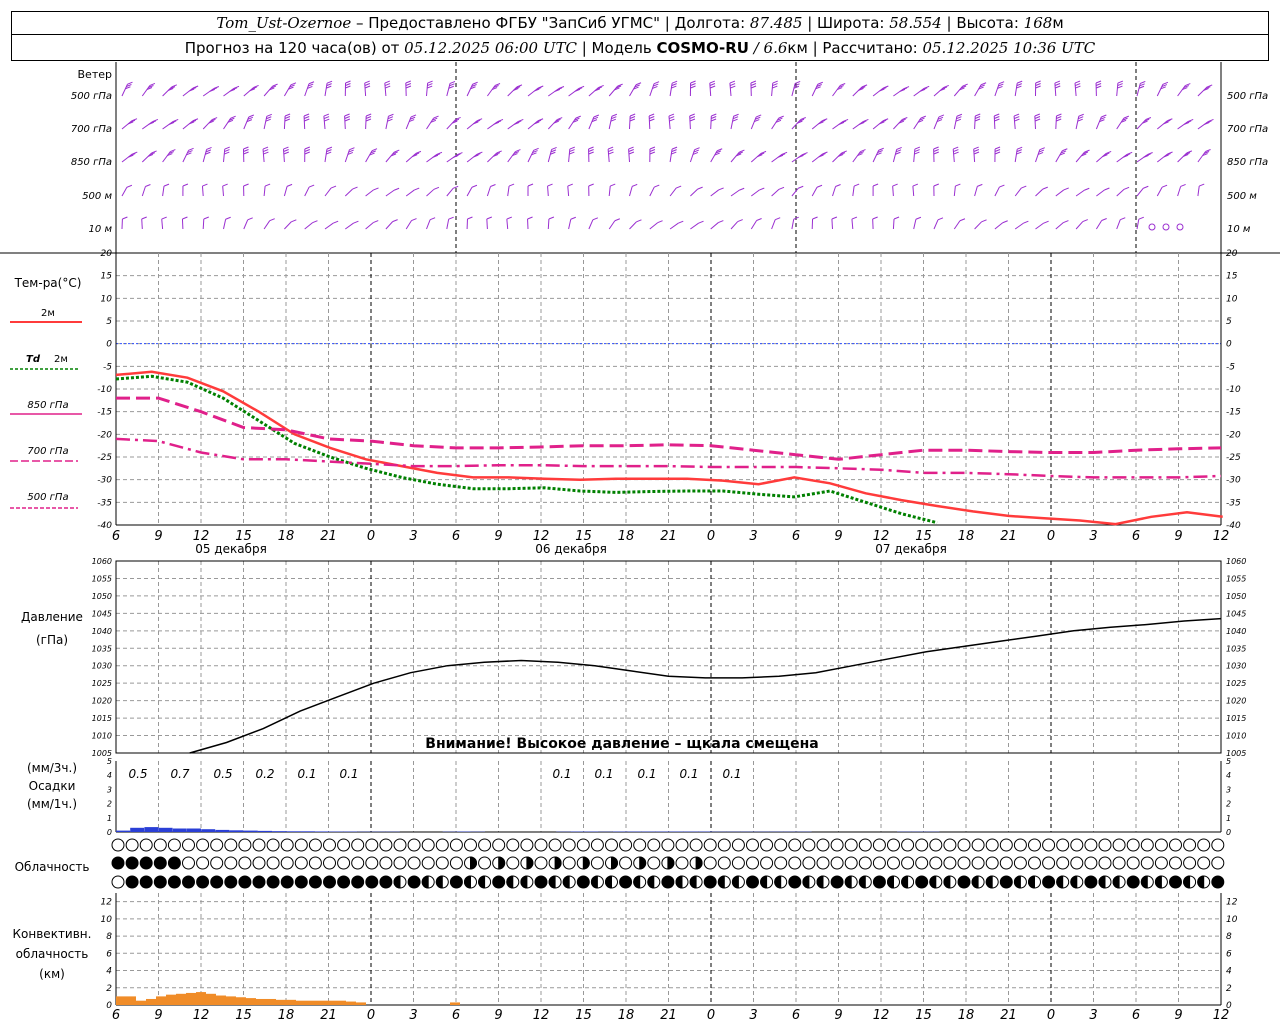 This screenshot has width=1280, height=1024. What do you see at coordinates (52, 954) in the screenshot?
I see `conv-title-2: облачность` at bounding box center [52, 954].